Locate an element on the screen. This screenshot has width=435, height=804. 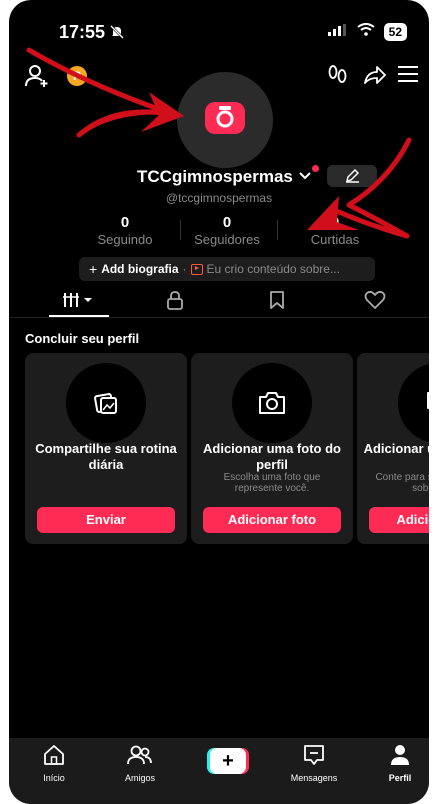
edit-profile-button is located at coordinates (352, 176).